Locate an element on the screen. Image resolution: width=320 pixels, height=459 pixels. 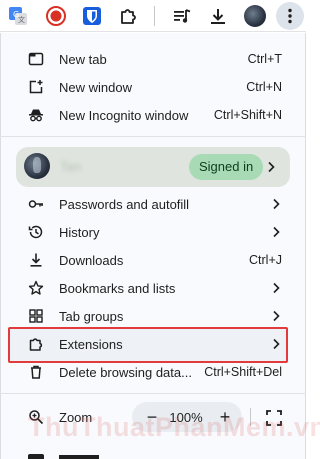
new-window-icon is located at coordinates (36, 87).